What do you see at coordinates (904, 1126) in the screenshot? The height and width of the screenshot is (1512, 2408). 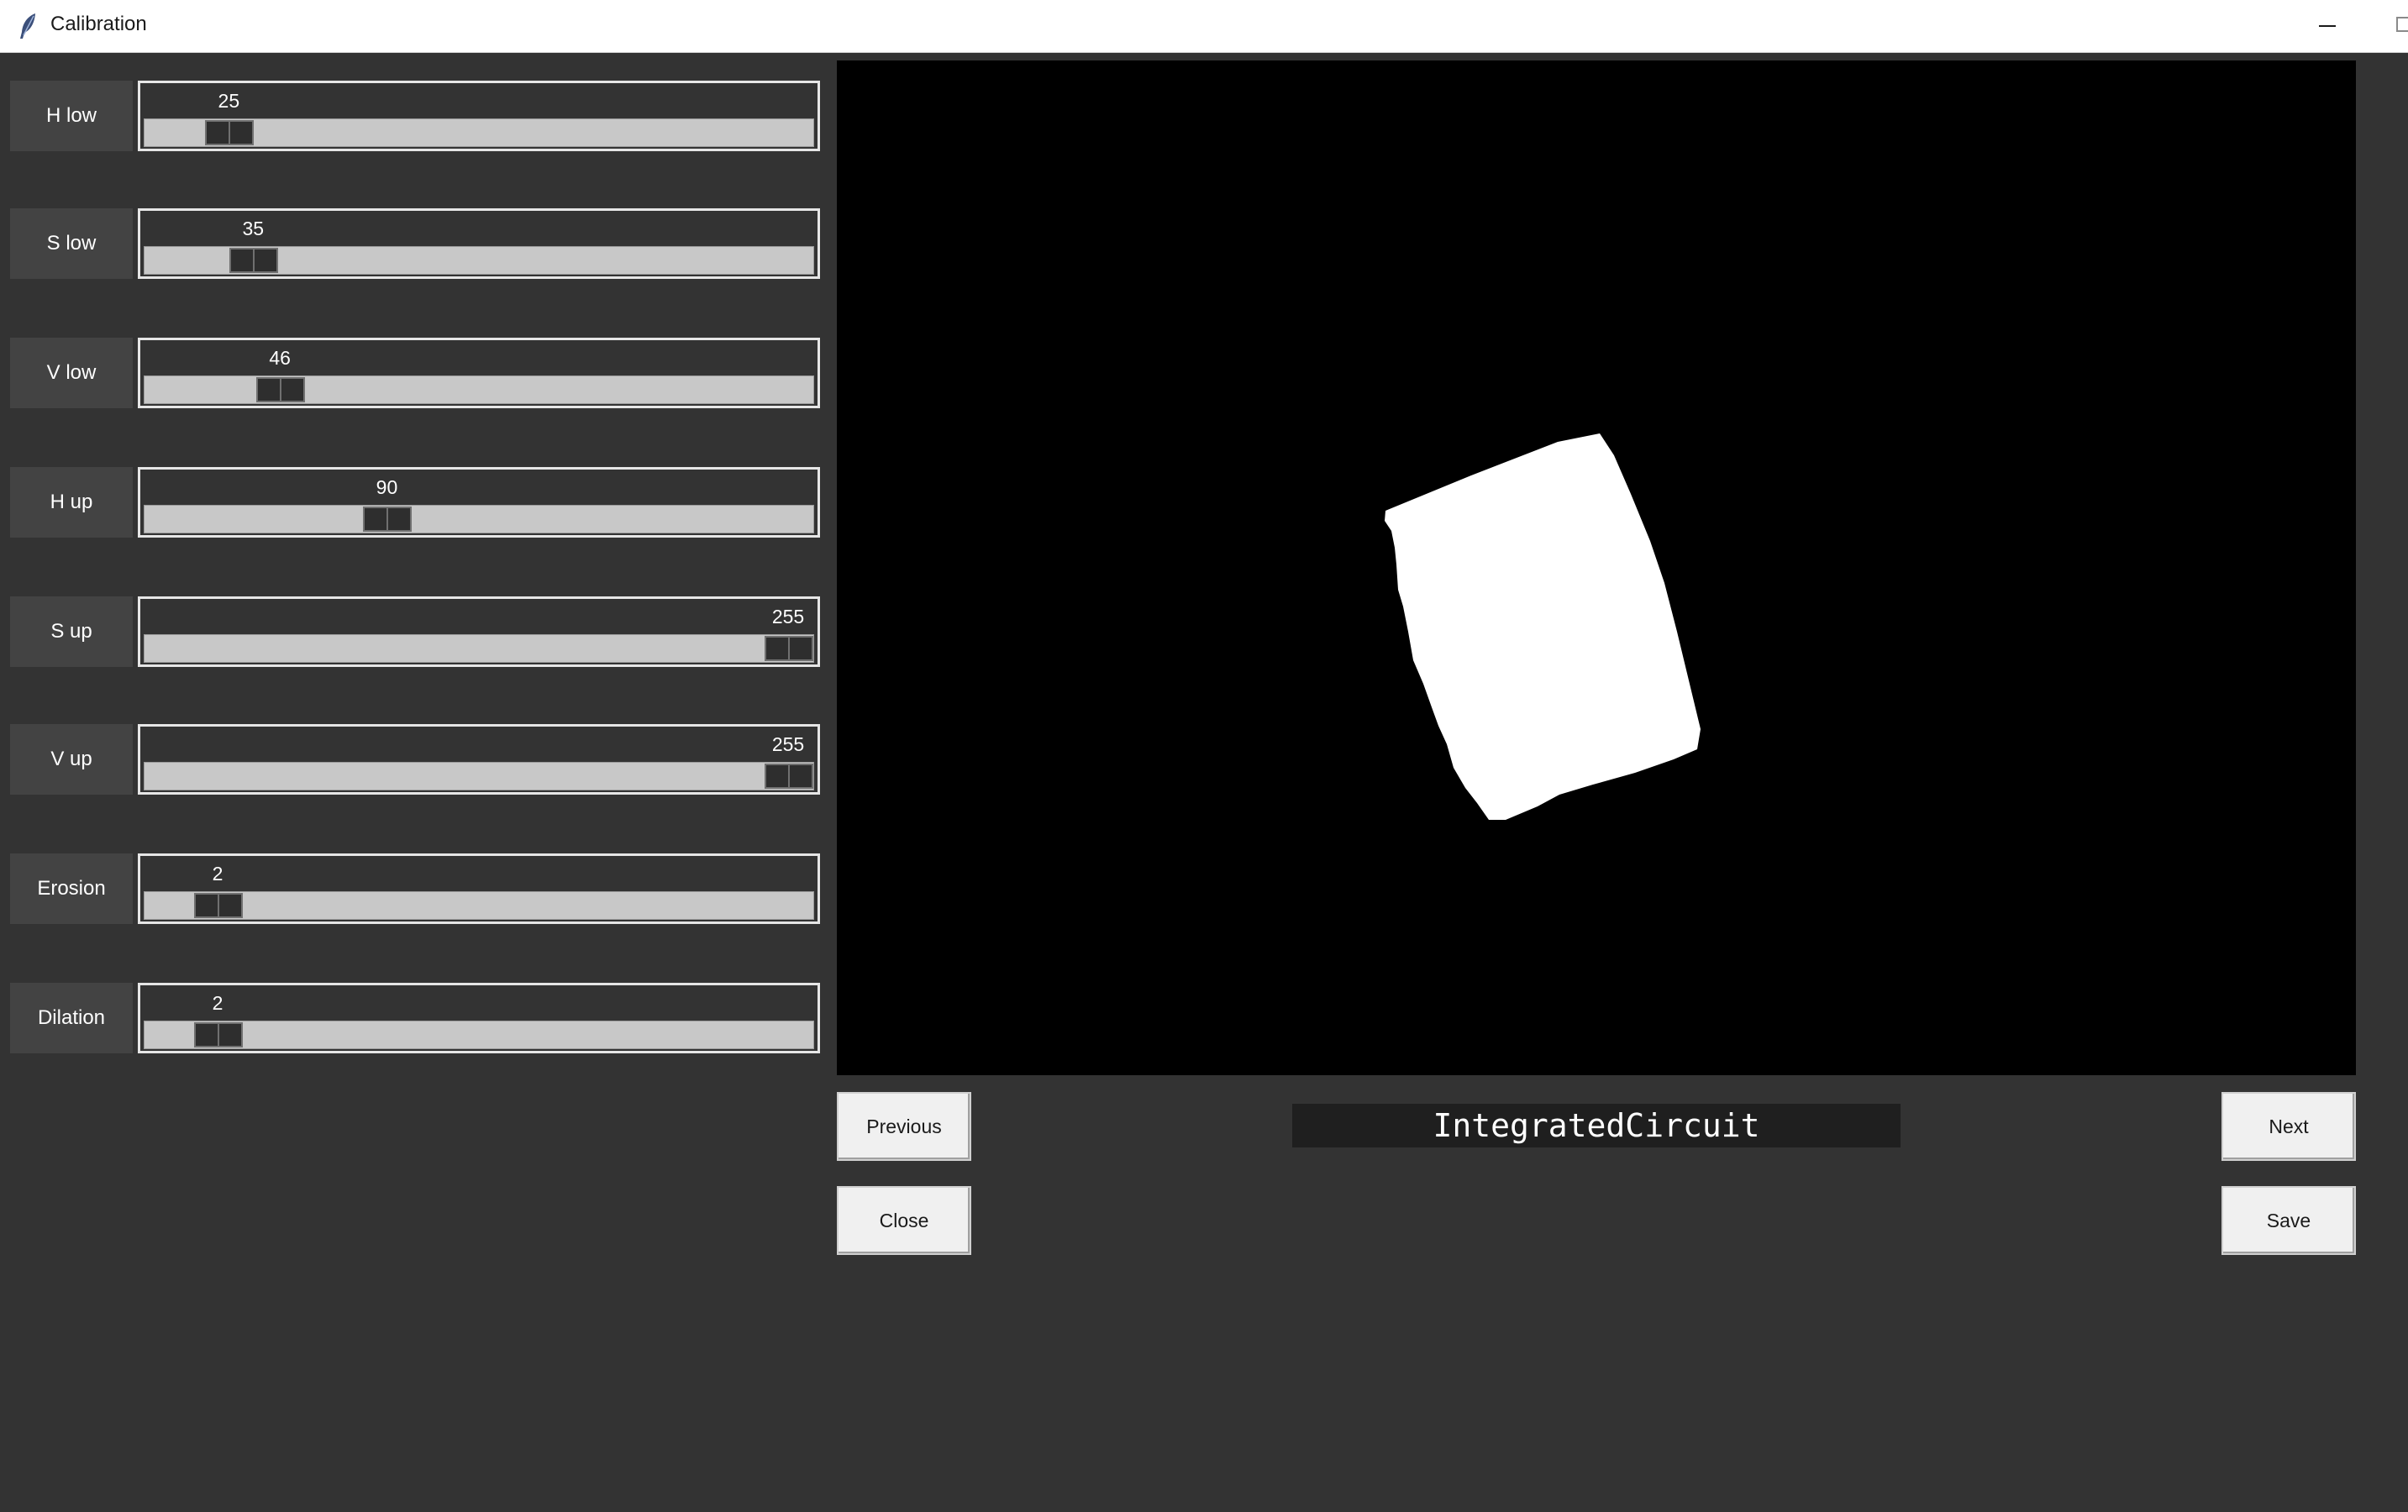 I see `previous-button: Previous` at bounding box center [904, 1126].